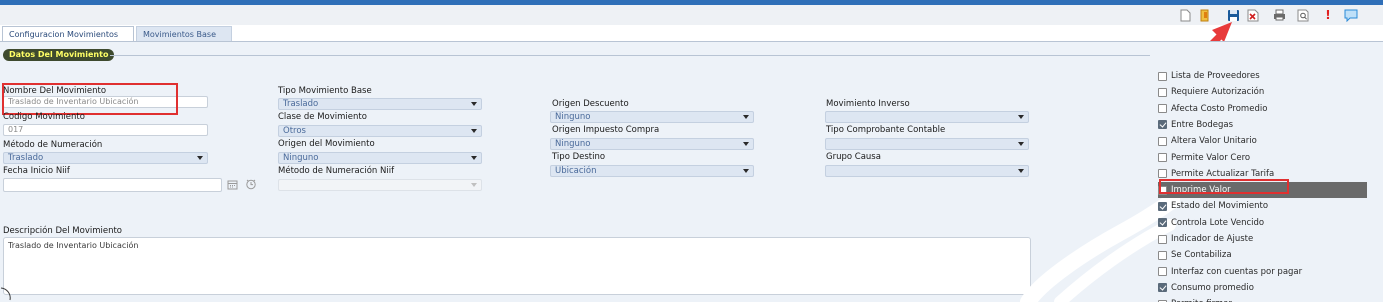  I want to click on checkbox-label: Controla Lote Vencido, so click(1218, 222).